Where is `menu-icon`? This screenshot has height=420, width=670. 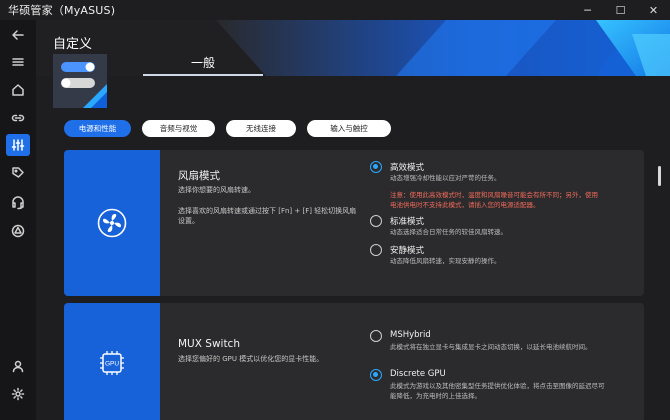
menu-icon is located at coordinates (18, 62).